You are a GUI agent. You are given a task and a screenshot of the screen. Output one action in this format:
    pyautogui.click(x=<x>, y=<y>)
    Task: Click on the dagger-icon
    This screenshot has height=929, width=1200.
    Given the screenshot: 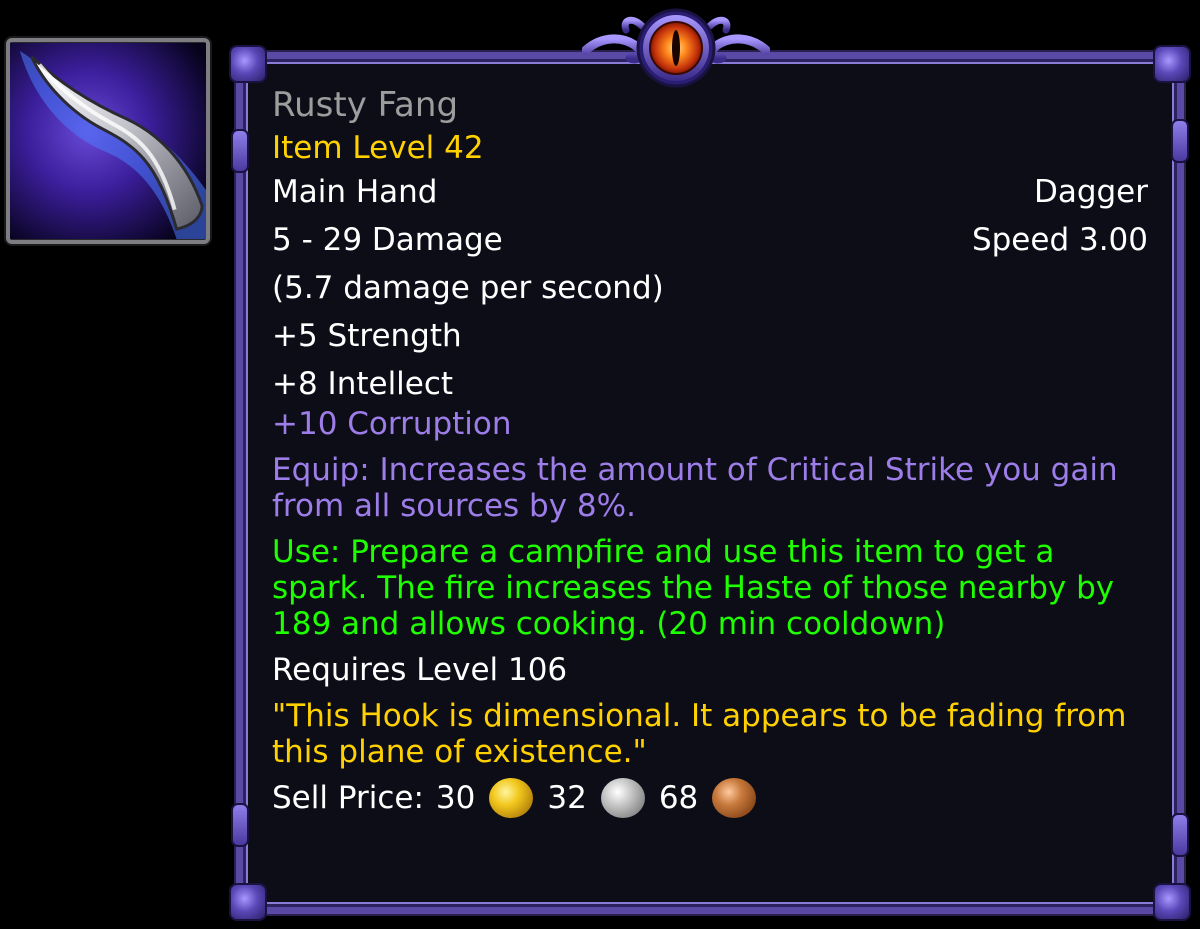 What is the action you would take?
    pyautogui.click(x=108, y=141)
    